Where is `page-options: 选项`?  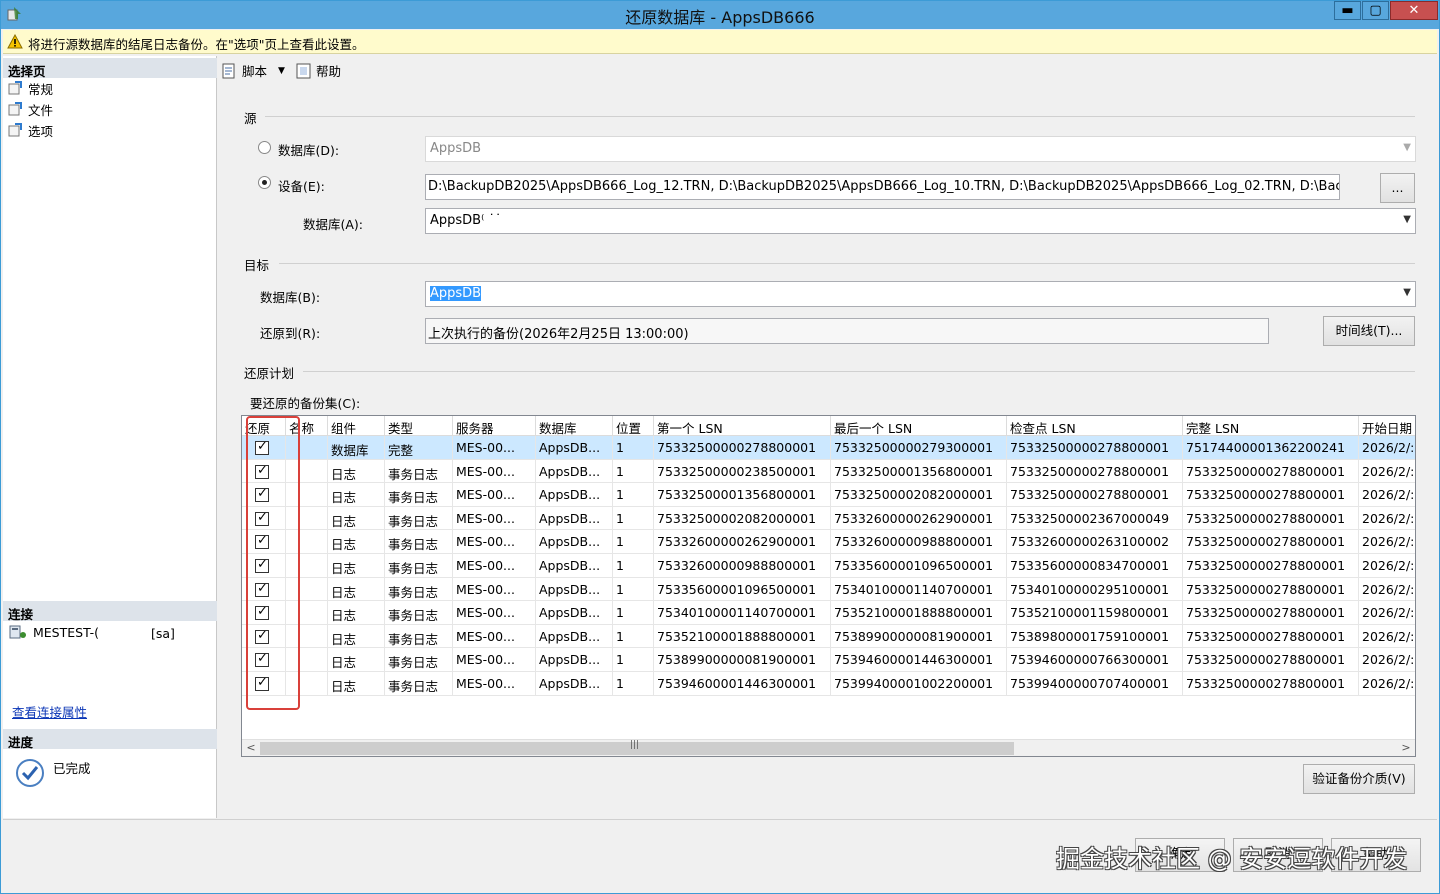
page-options: 选项 is located at coordinates (30, 130).